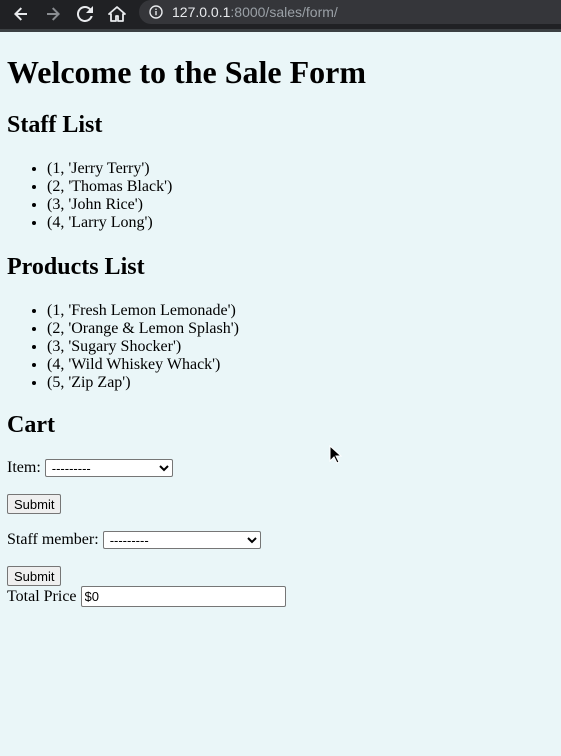  I want to click on staff-list-item: (3, 'John Rice'), so click(300, 205).